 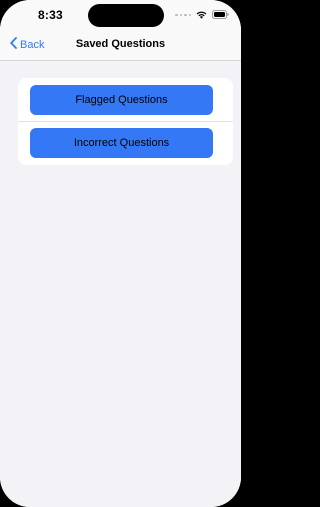 I want to click on incorrect-questions-button: Incorrect Questions, so click(x=121, y=143).